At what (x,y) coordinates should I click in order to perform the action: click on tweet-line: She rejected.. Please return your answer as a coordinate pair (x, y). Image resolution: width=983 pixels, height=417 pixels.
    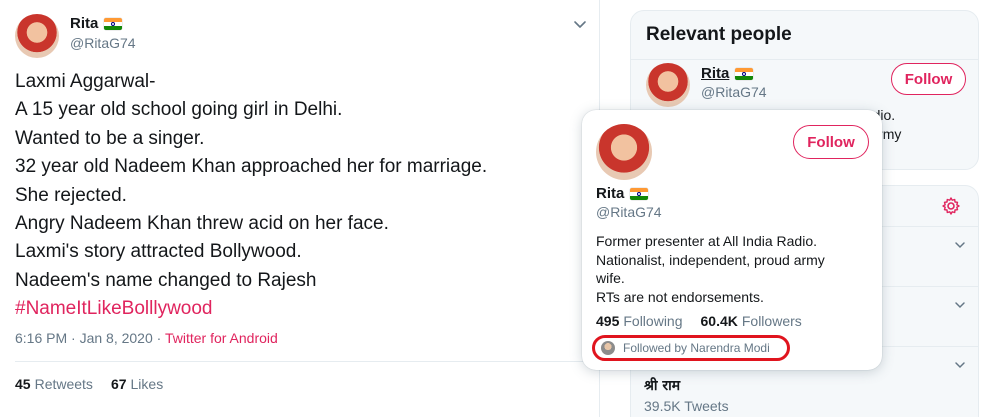
    Looking at the image, I should click on (71, 195).